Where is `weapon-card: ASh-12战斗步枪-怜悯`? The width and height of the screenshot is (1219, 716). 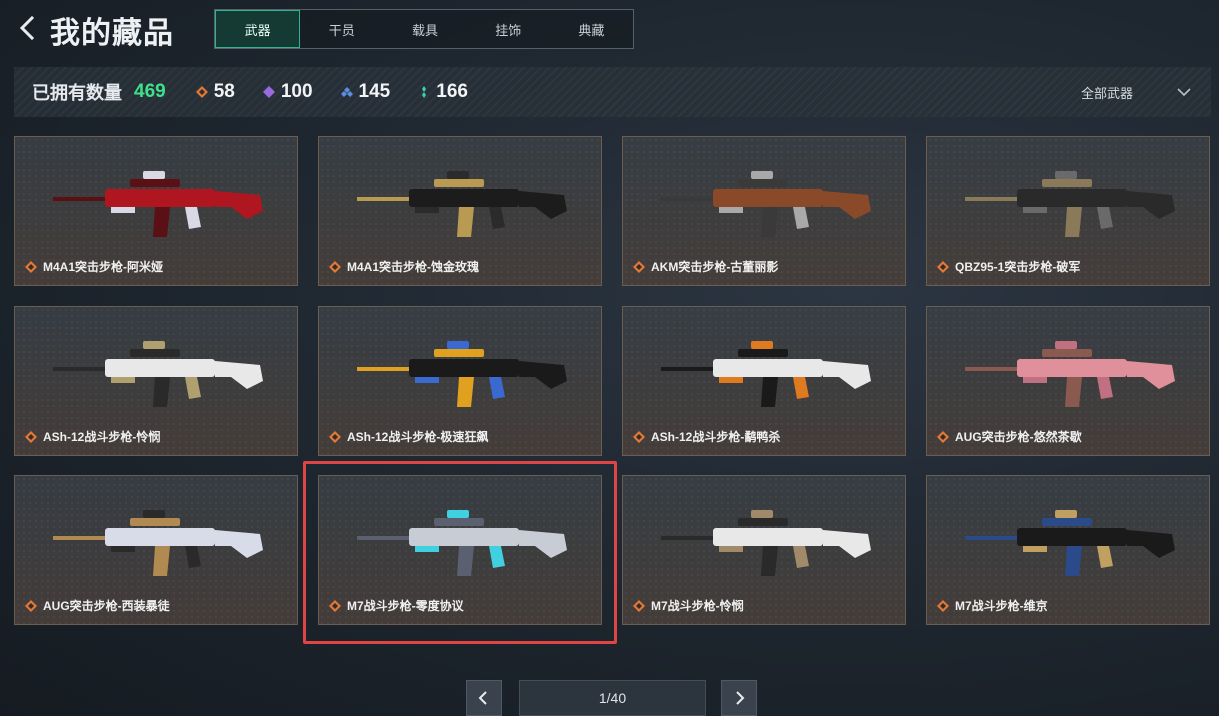 weapon-card: ASh-12战斗步枪-怜悯 is located at coordinates (156, 381).